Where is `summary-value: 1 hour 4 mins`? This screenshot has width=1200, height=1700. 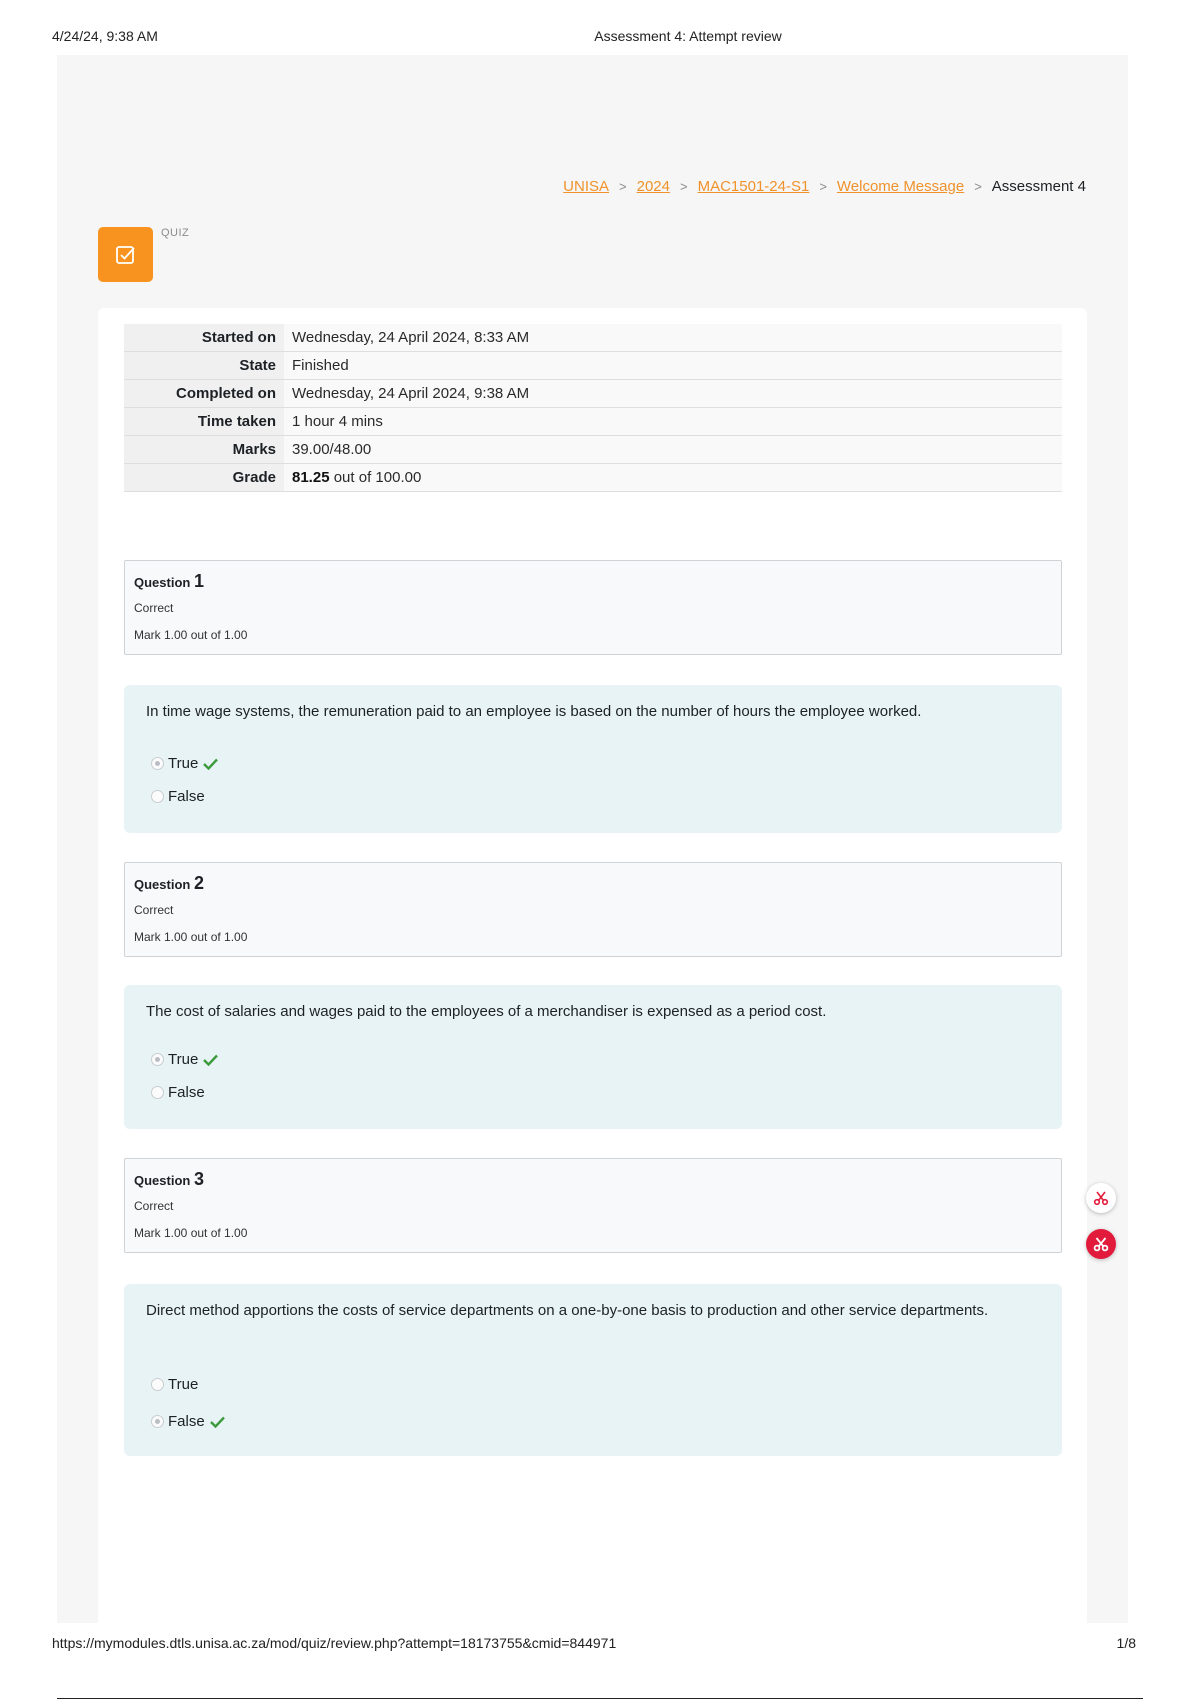 summary-value: 1 hour 4 mins is located at coordinates (673, 421).